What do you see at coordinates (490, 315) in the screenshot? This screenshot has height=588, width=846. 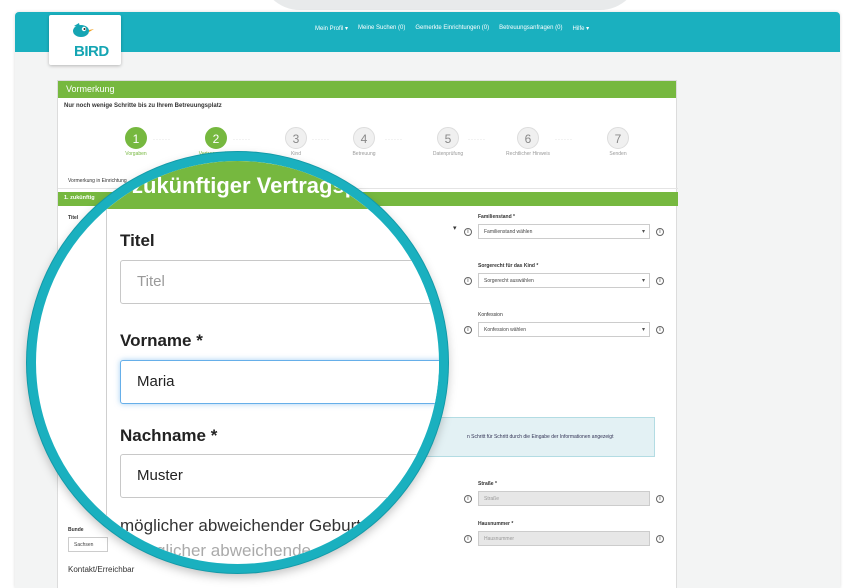 I see `konfession-label: Konfession` at bounding box center [490, 315].